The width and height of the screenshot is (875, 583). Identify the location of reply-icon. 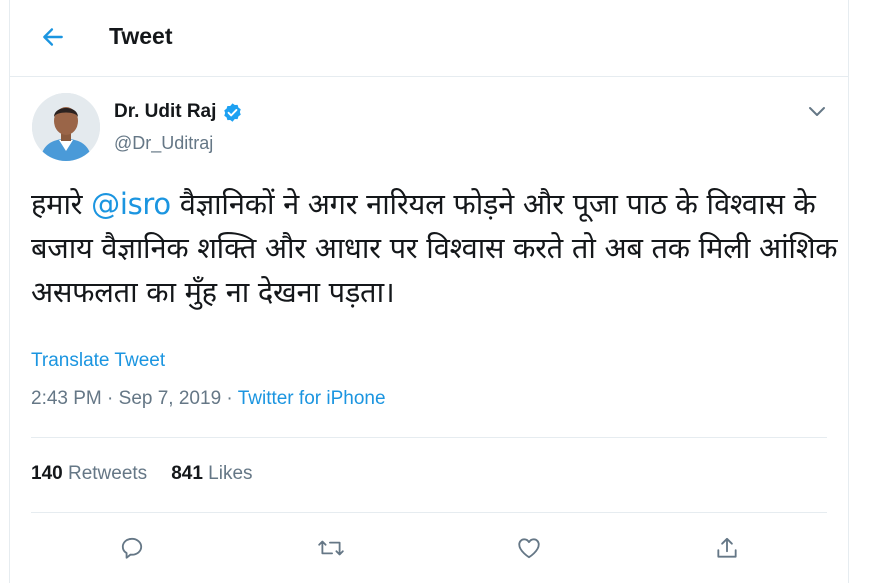
(132, 548).